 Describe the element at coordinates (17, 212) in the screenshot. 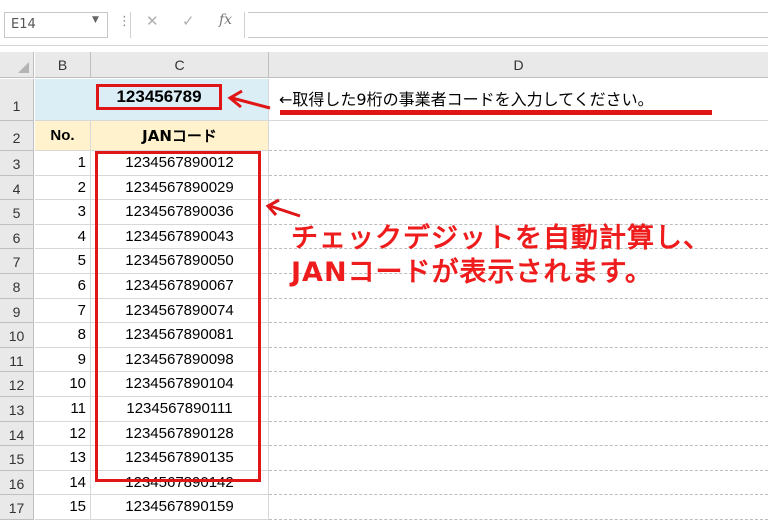

I see `row-header-5: 5` at that location.